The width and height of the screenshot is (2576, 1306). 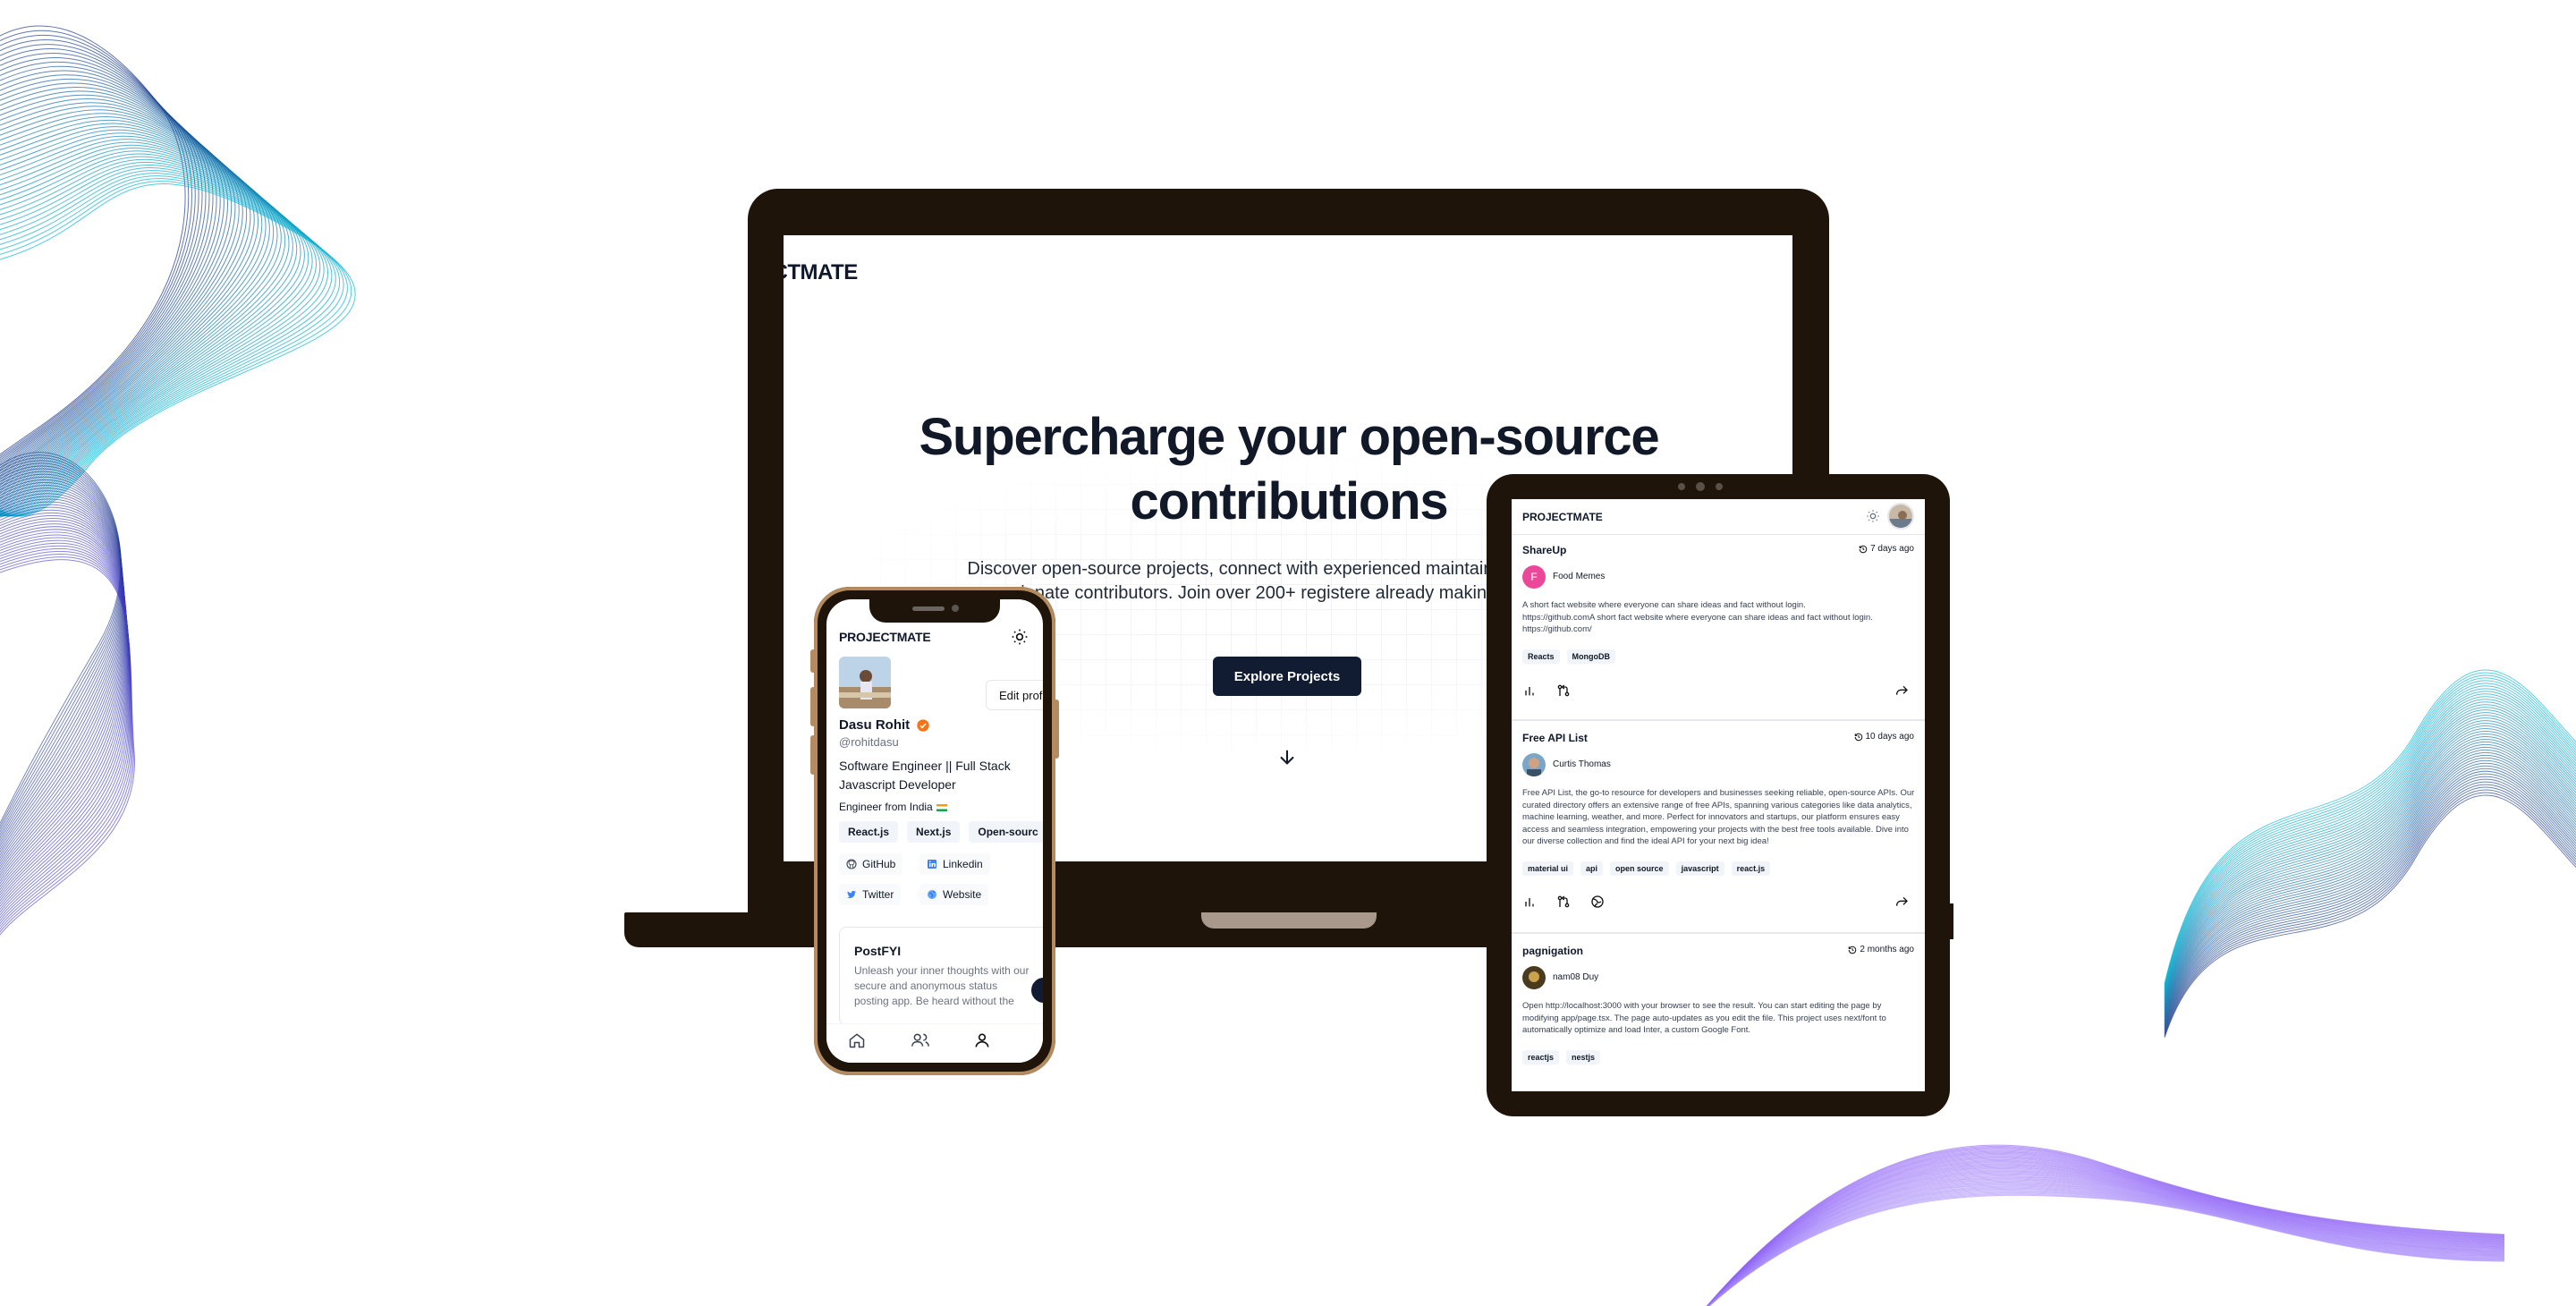 What do you see at coordinates (1289, 921) in the screenshot?
I see `laptop-trackpad-notch` at bounding box center [1289, 921].